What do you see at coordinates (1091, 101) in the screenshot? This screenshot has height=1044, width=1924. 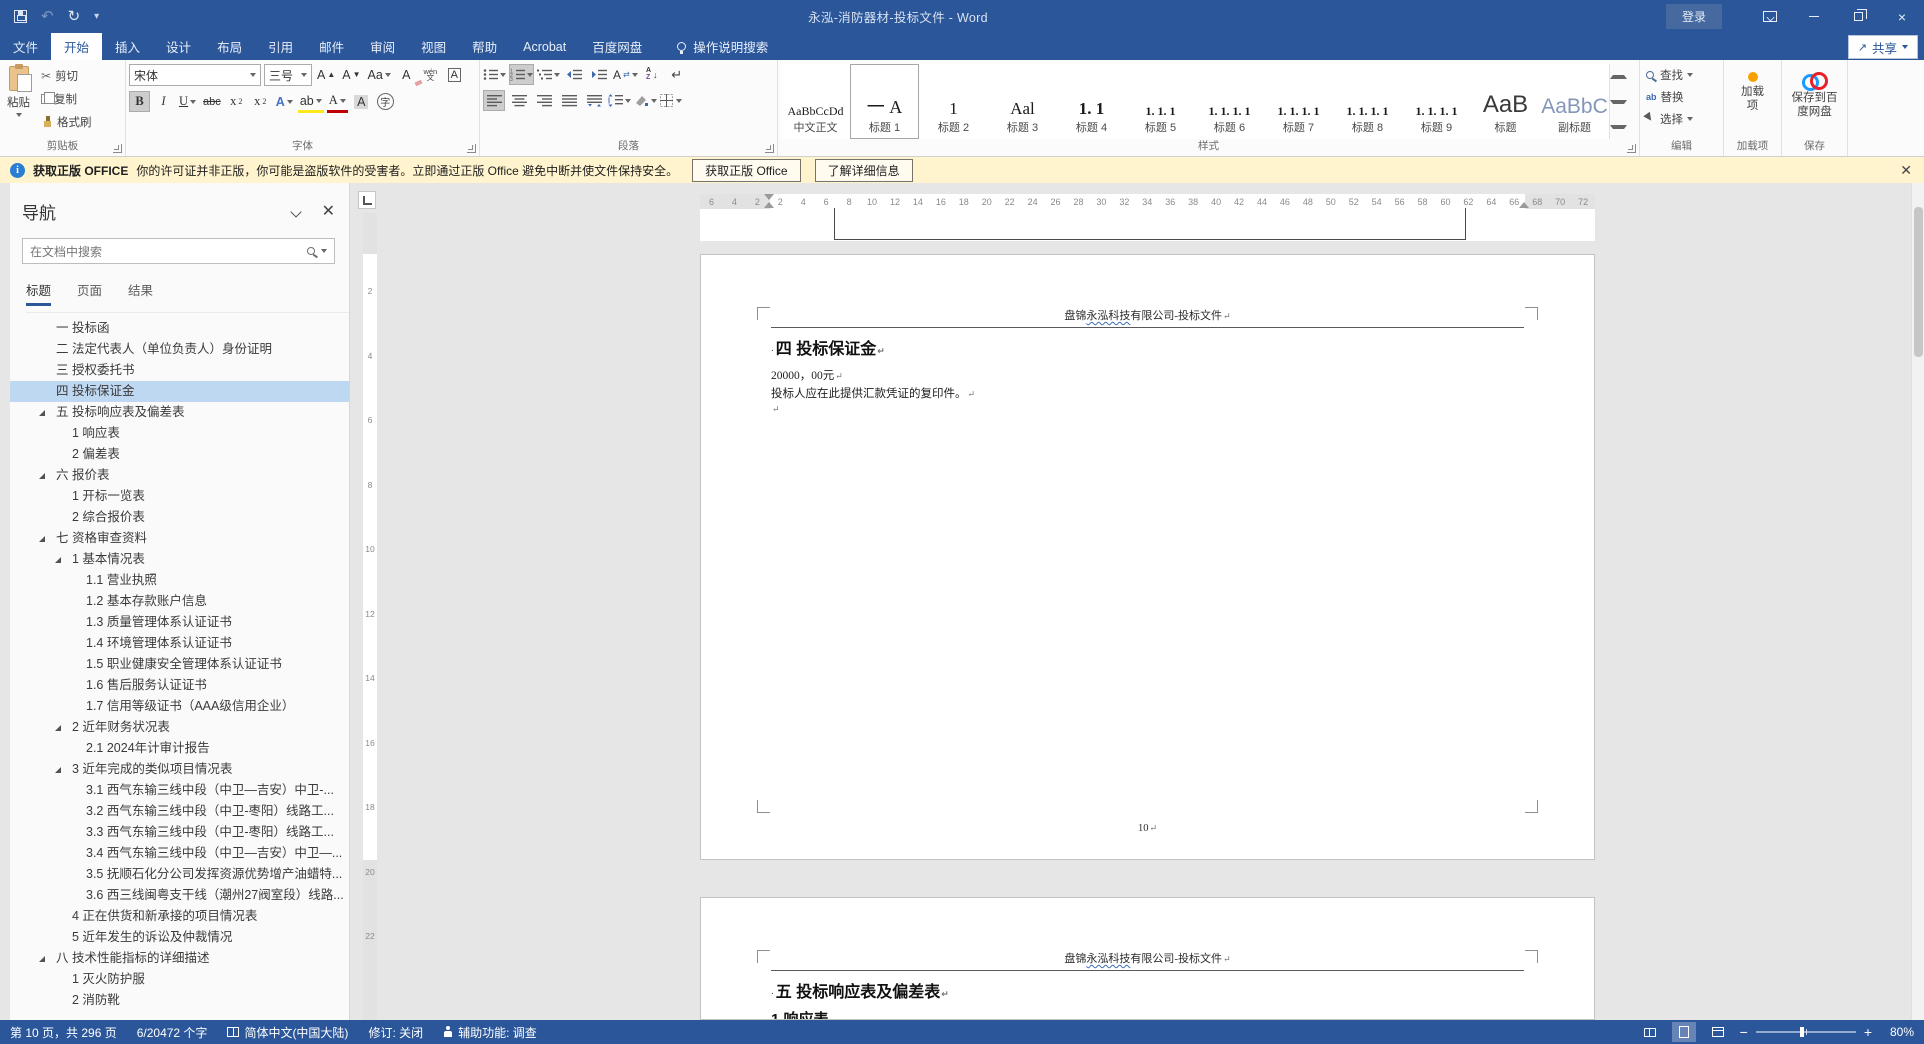 I see `style-gallery-item: 1. 1 标题 4` at bounding box center [1091, 101].